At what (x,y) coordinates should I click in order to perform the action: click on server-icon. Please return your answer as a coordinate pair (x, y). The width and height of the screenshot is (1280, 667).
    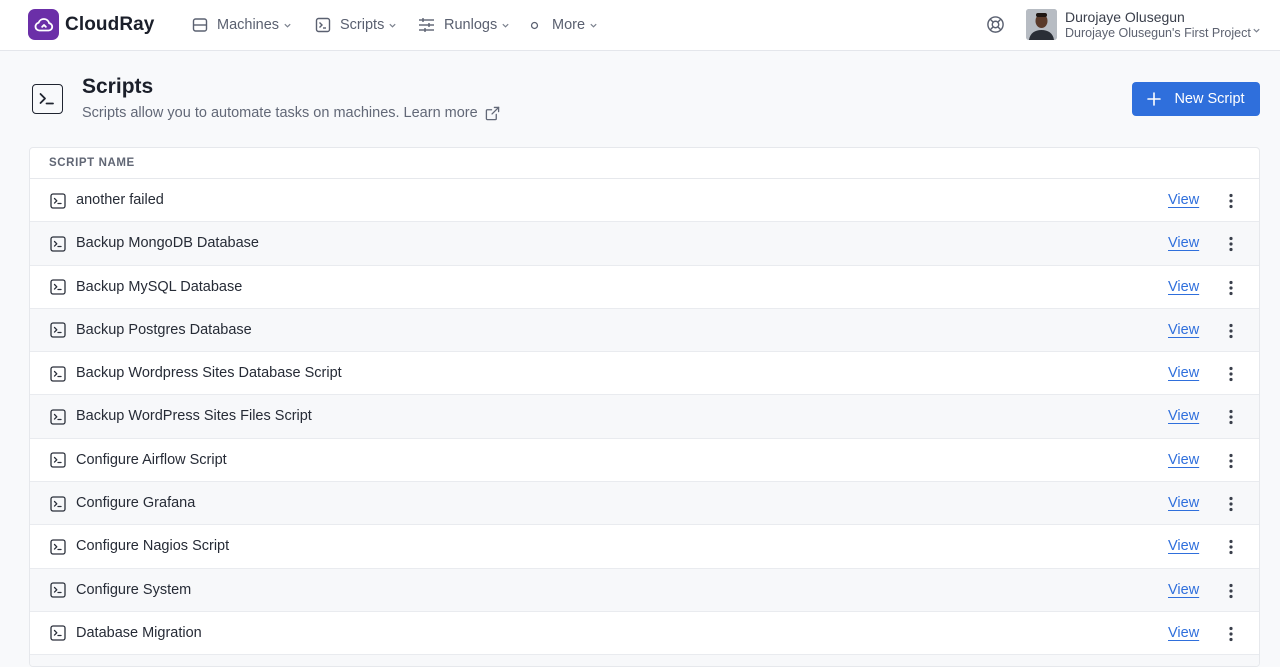
    Looking at the image, I should click on (199, 25).